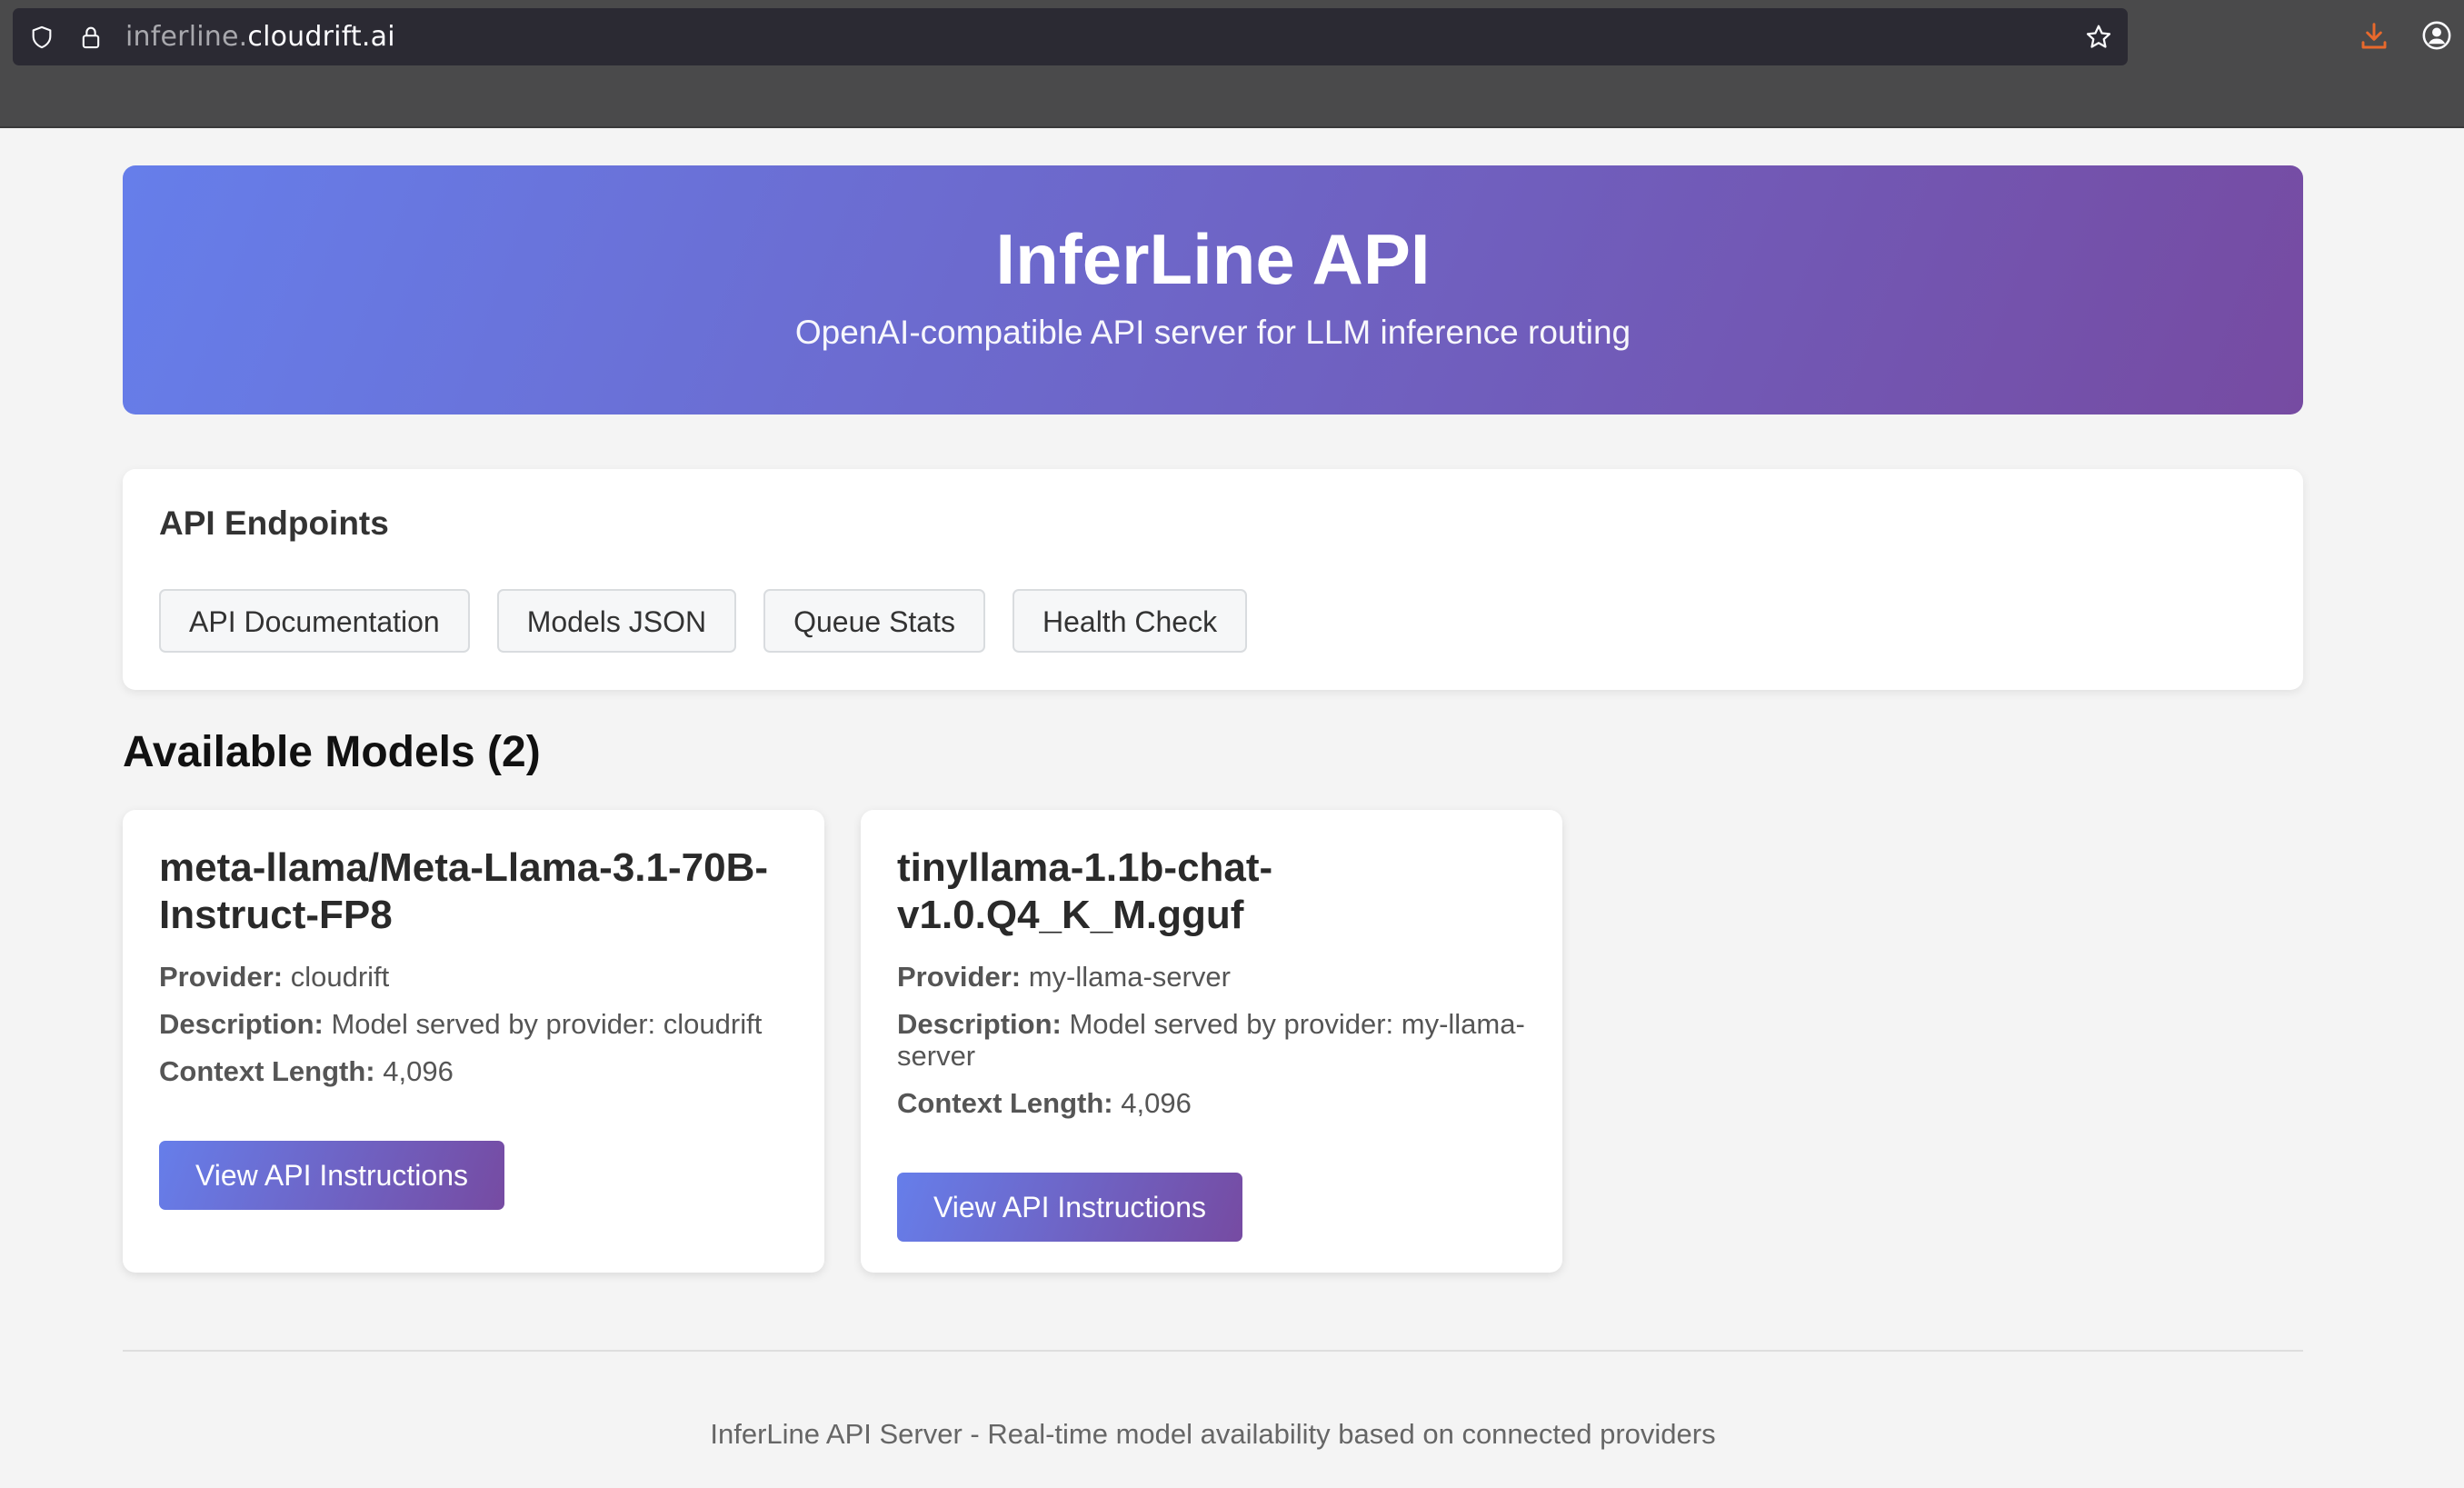  Describe the element at coordinates (186, 37) in the screenshot. I see `url-subdomain: inferline.` at that location.